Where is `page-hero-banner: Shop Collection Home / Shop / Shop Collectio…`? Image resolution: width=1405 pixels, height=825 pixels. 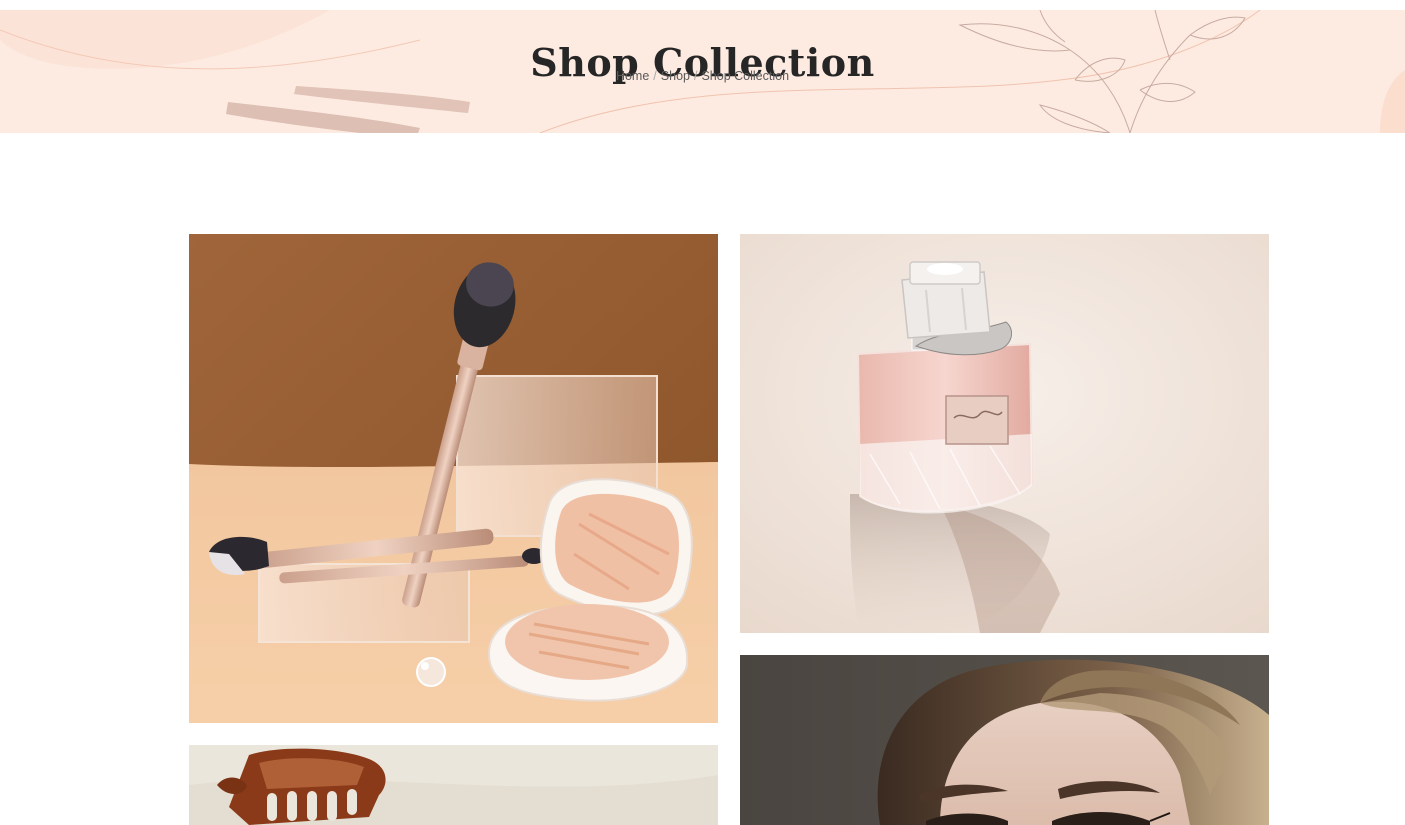
page-hero-banner: Shop Collection Home / Shop / Shop Collectio… is located at coordinates (702, 71).